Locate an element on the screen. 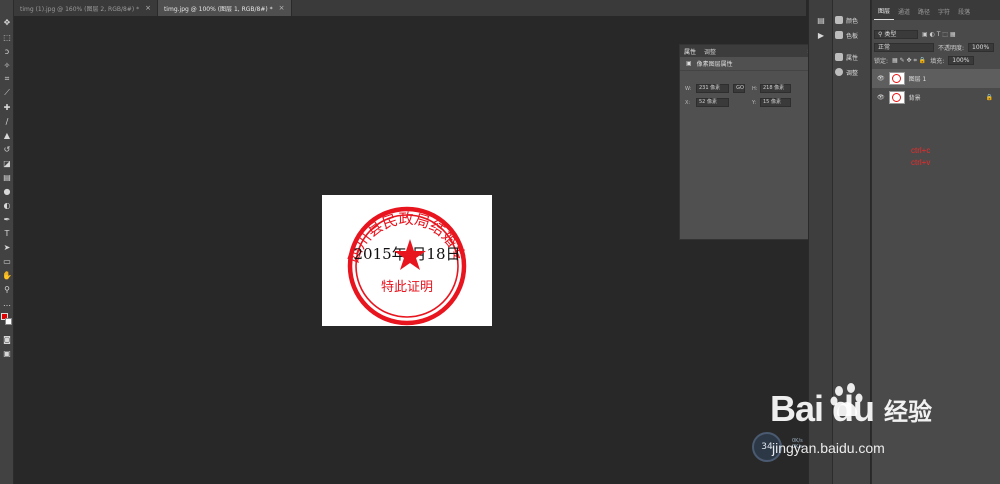 Image resolution: width=1000 pixels, height=484 pixels. dock-adjustments: 调整 is located at coordinates (853, 72).